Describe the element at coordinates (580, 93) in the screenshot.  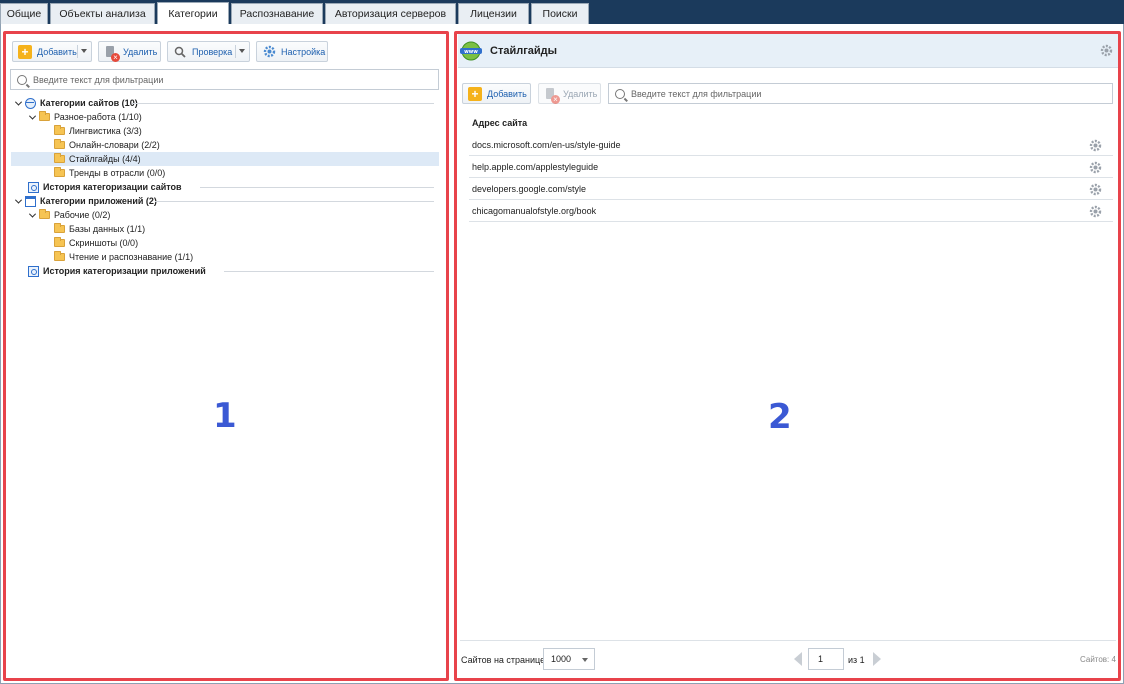
I see `delete-site-button-label: Удалить` at that location.